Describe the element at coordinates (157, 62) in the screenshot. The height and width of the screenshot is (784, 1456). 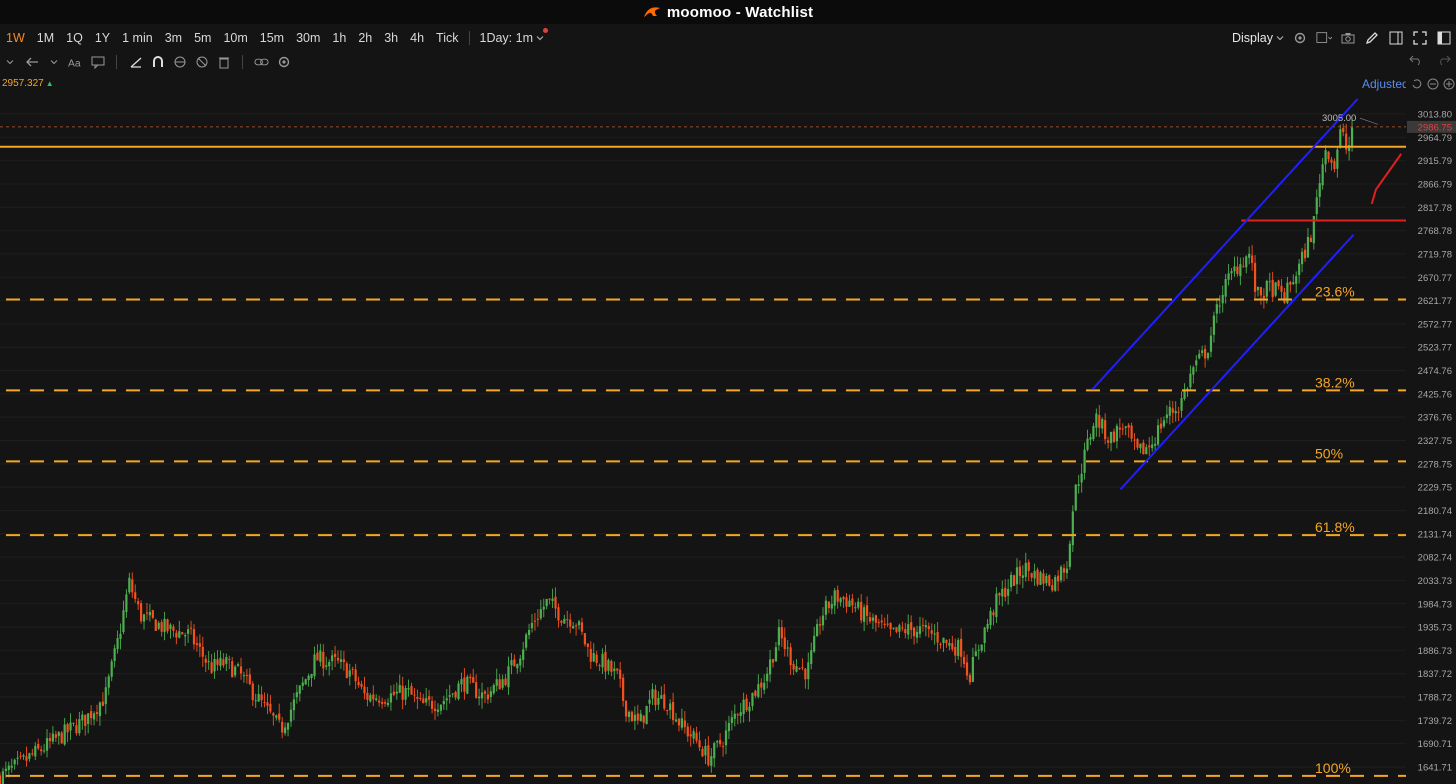
I see `magnet-icon` at that location.